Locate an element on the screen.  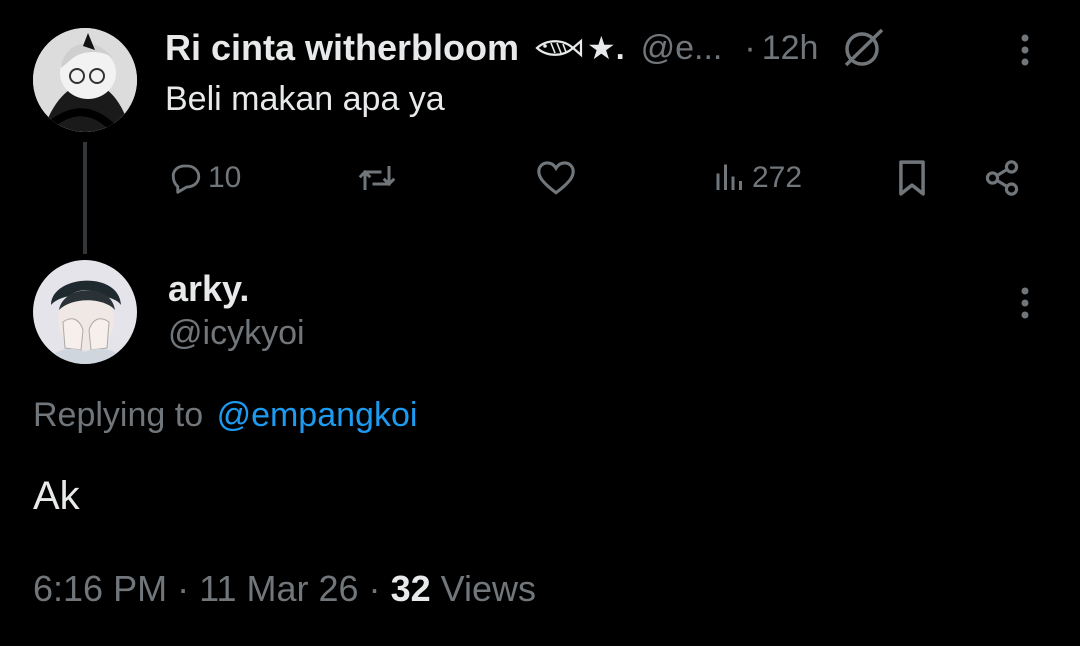
heart-icon is located at coordinates (556, 178).